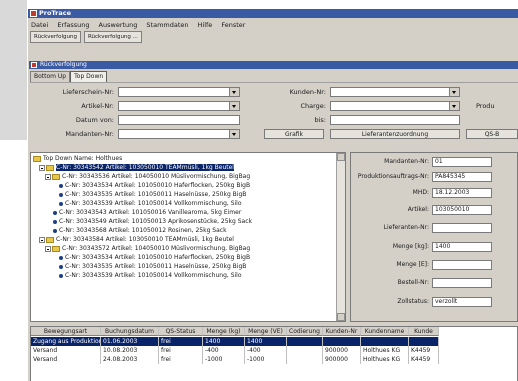 This screenshot has height=381, width=518. I want to click on detail-label: Lieferanten-Nr:, so click(406, 227).